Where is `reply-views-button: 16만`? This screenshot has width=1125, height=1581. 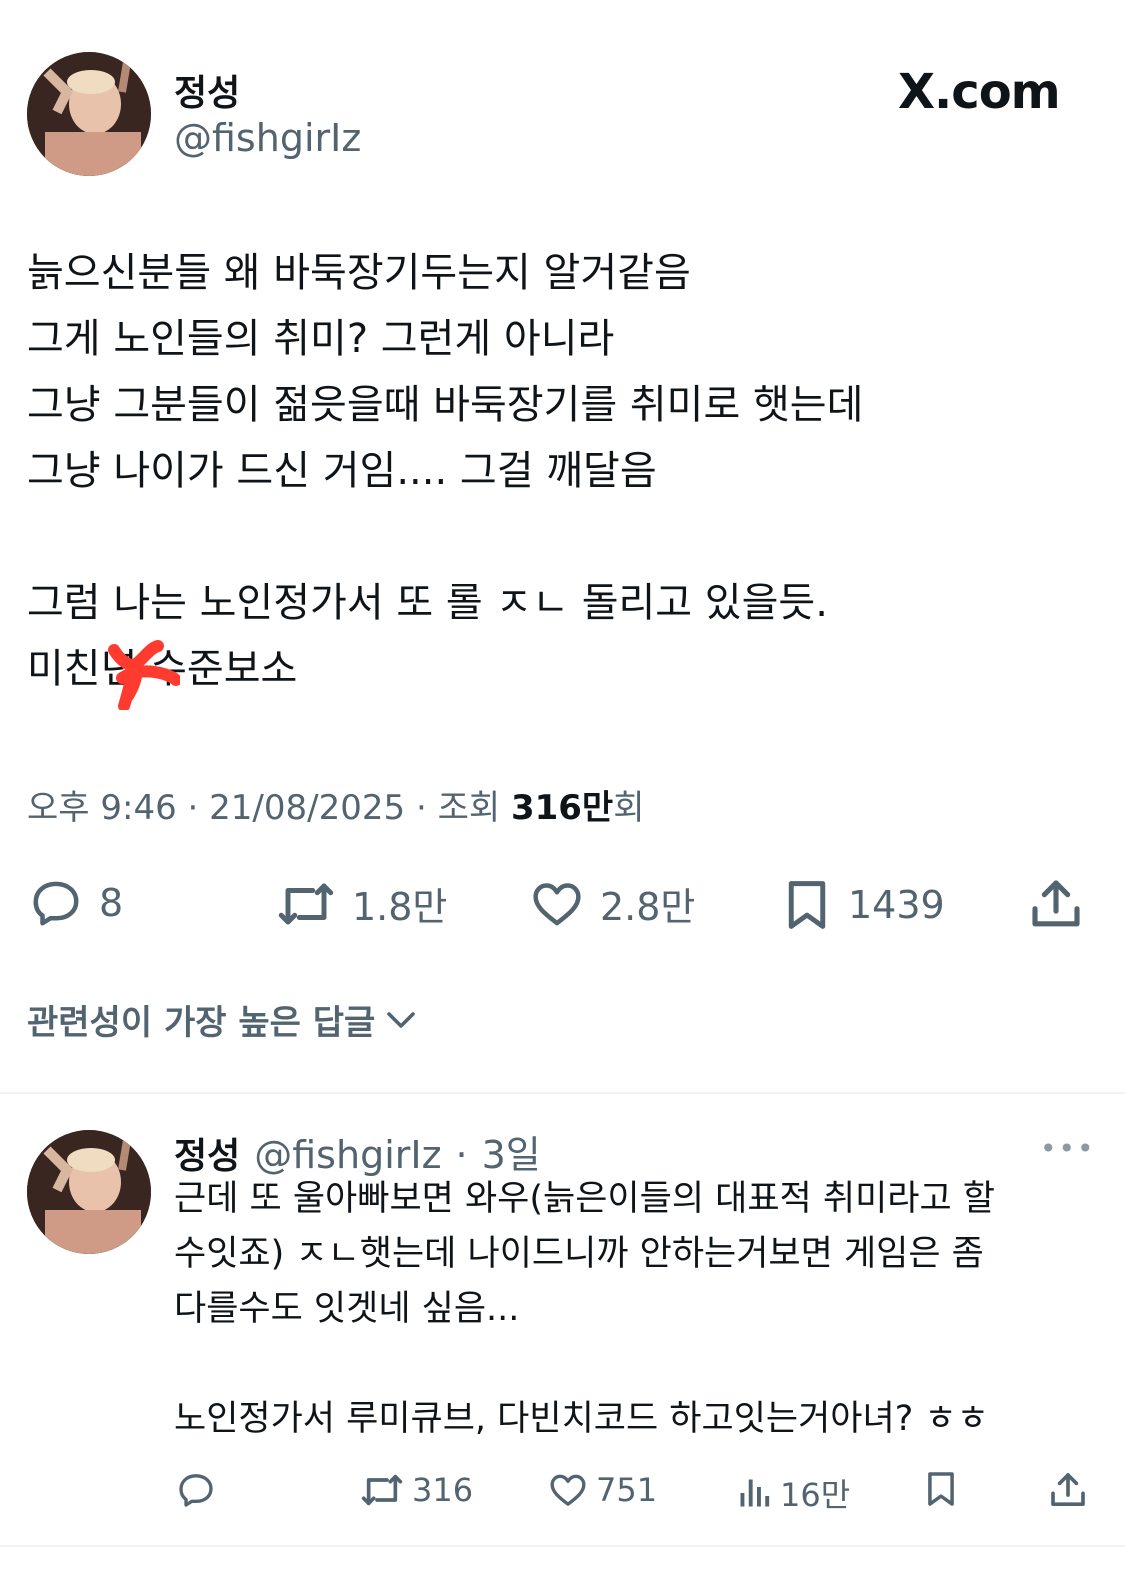 reply-views-button: 16만 is located at coordinates (793, 1493).